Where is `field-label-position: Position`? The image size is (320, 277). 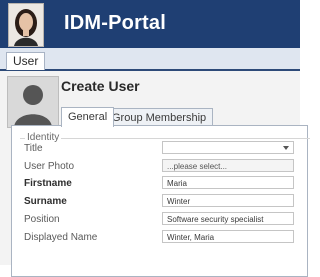
field-label-position: Position is located at coordinates (42, 219).